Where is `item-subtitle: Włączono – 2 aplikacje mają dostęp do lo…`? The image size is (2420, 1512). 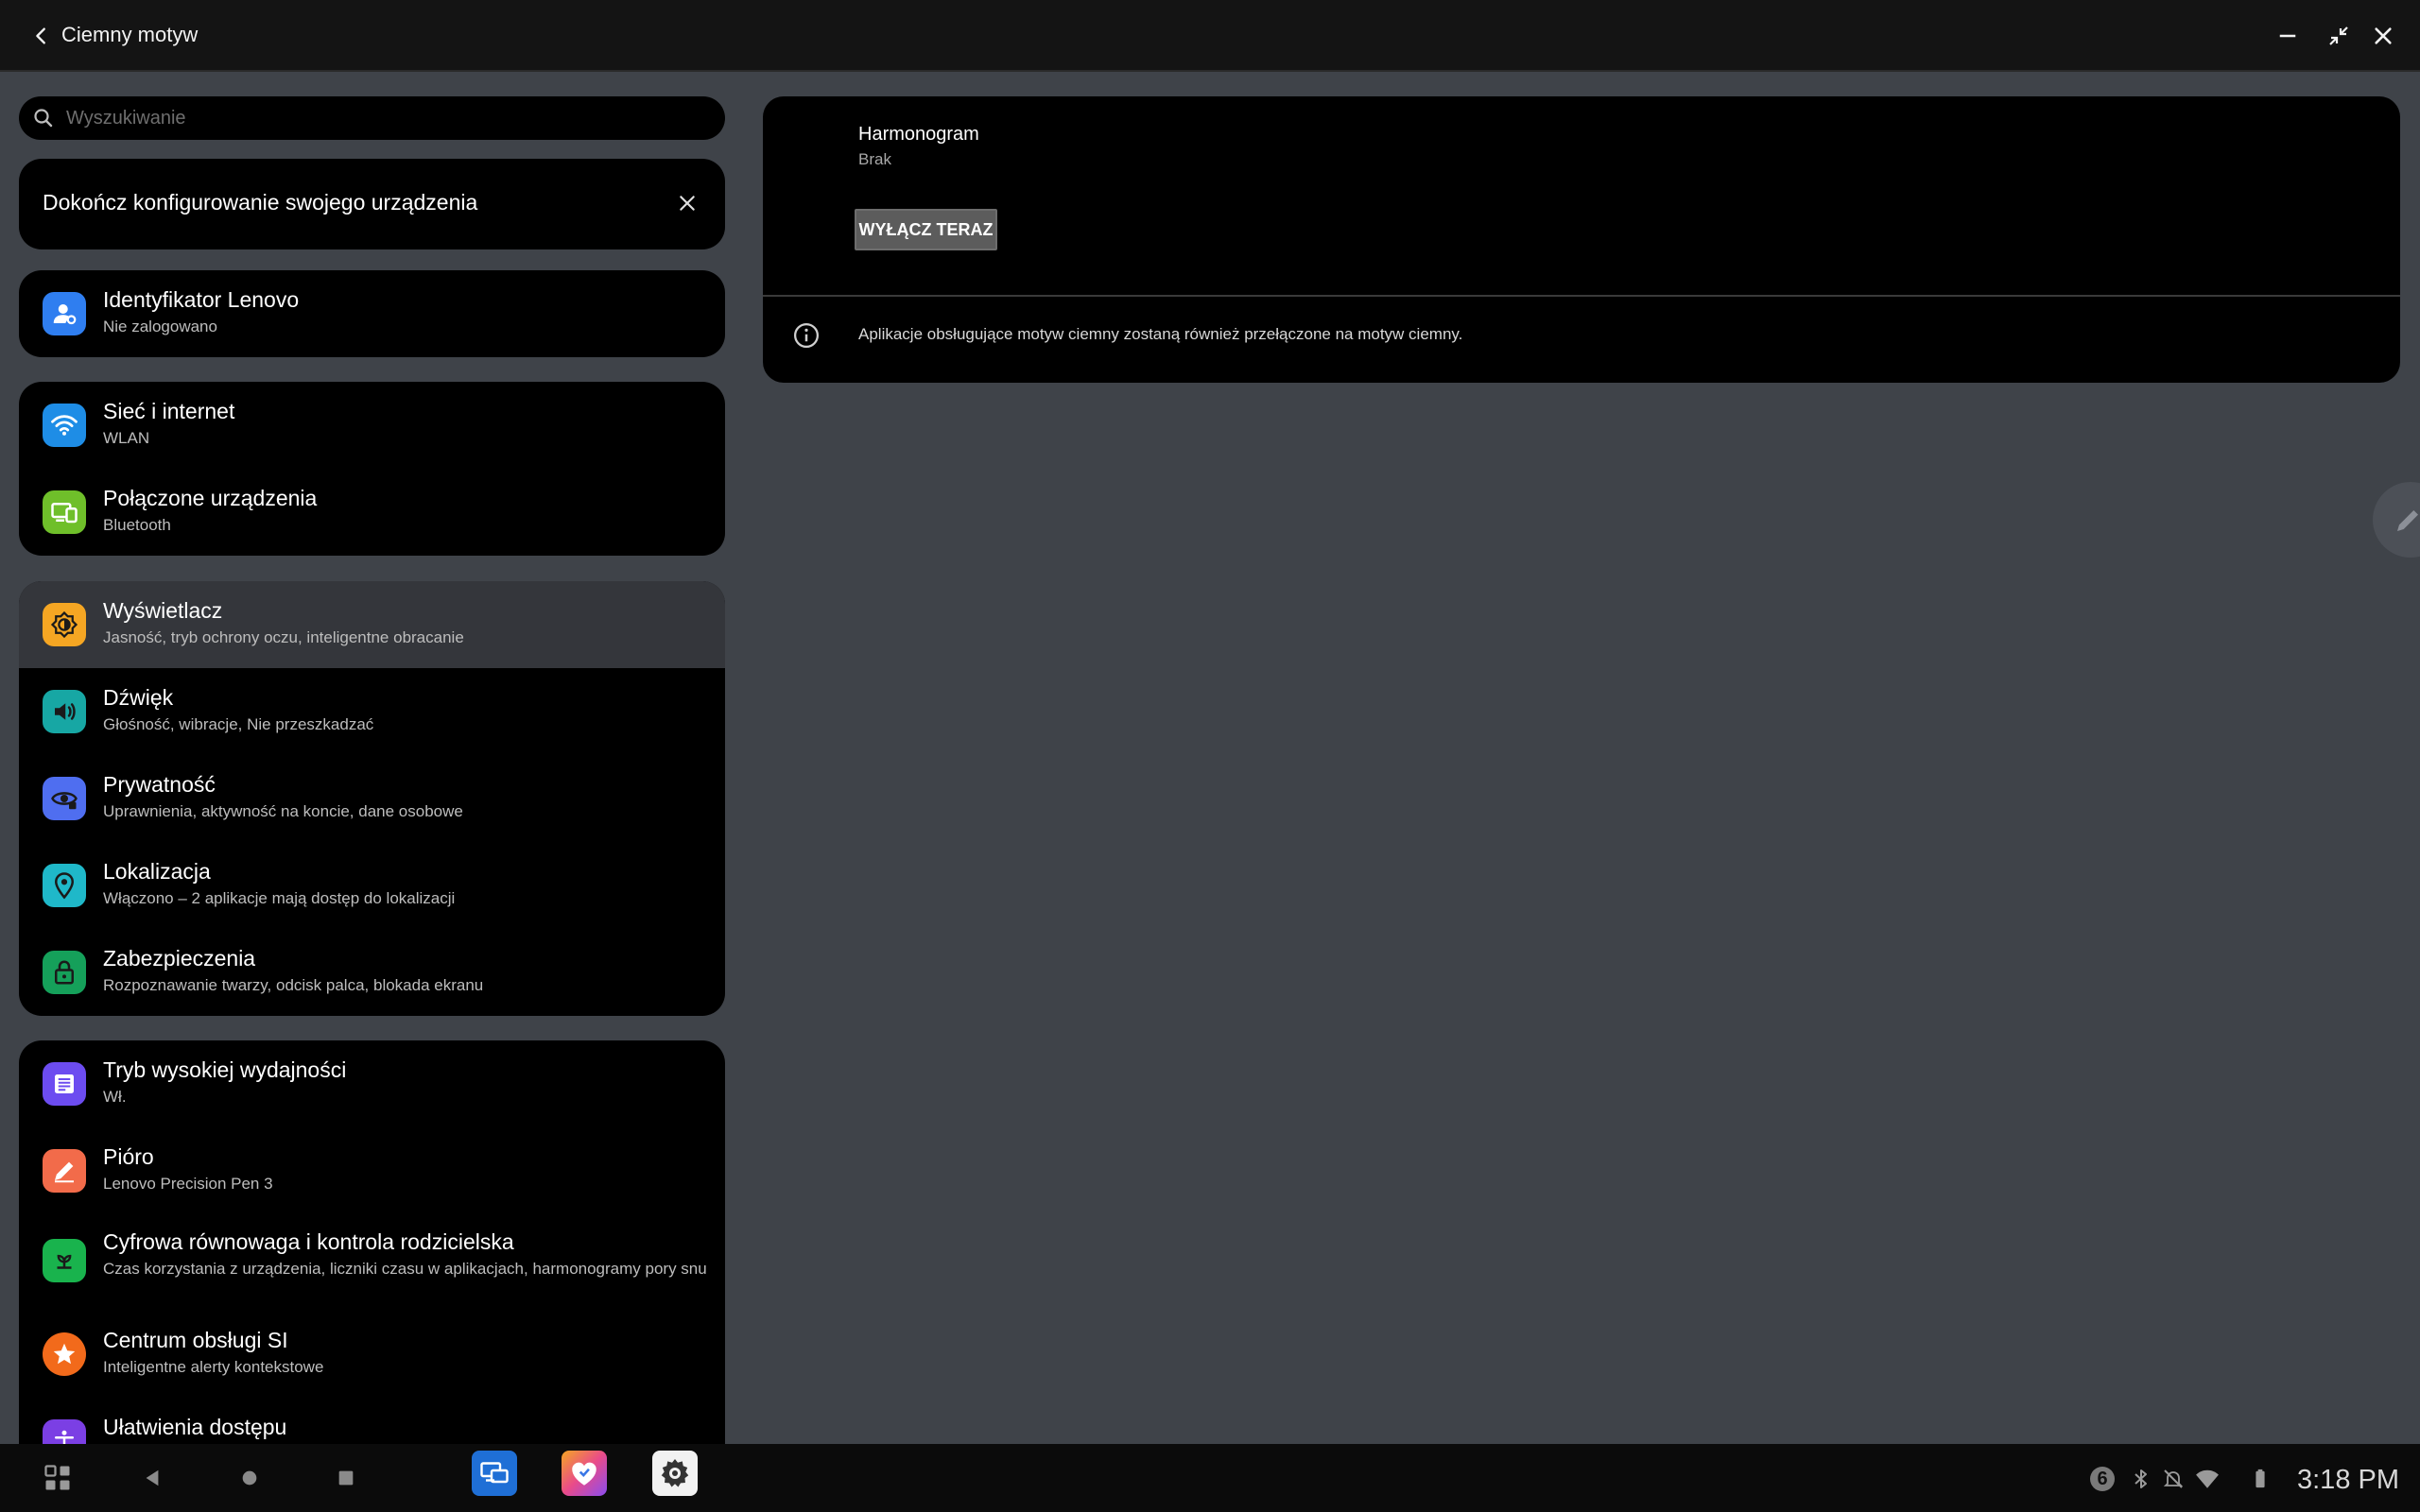 item-subtitle: Włączono – 2 aplikacje mają dostęp do lo… is located at coordinates (279, 898).